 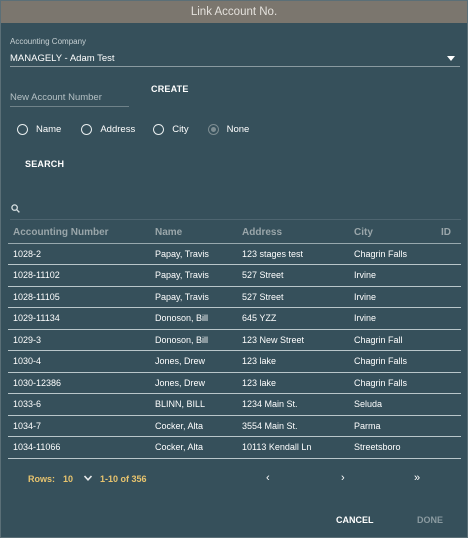 I want to click on create-button: CREATE, so click(x=170, y=89).